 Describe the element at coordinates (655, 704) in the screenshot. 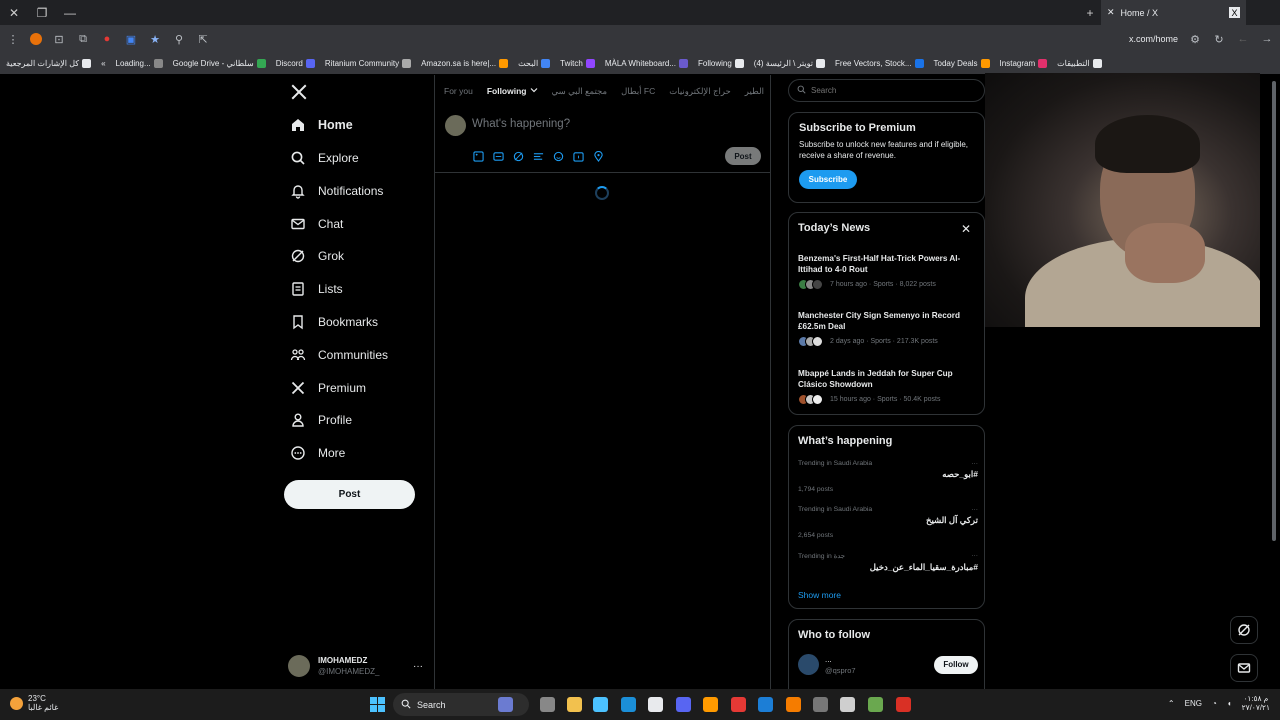

I see `store-icon` at that location.